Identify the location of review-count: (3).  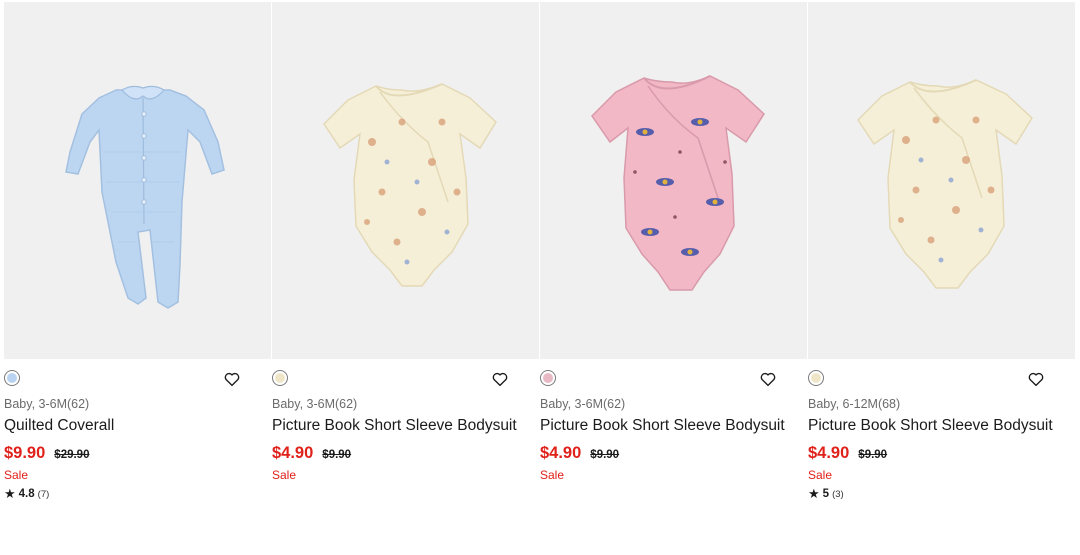
(838, 494).